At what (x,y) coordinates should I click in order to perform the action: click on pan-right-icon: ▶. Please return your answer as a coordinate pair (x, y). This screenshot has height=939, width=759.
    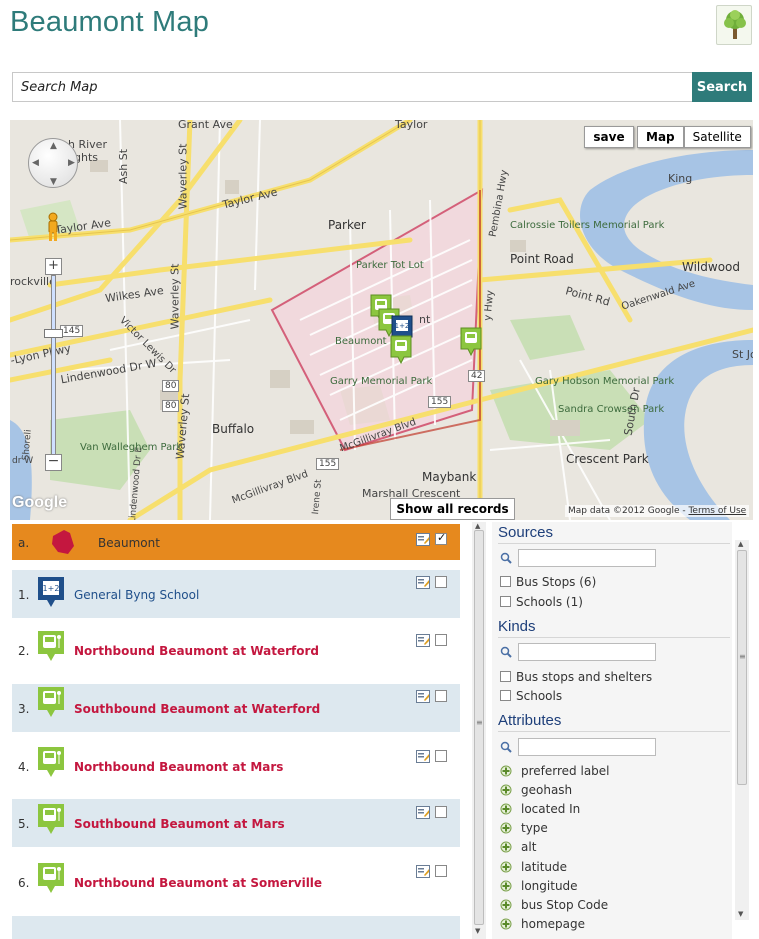
    Looking at the image, I should click on (71, 163).